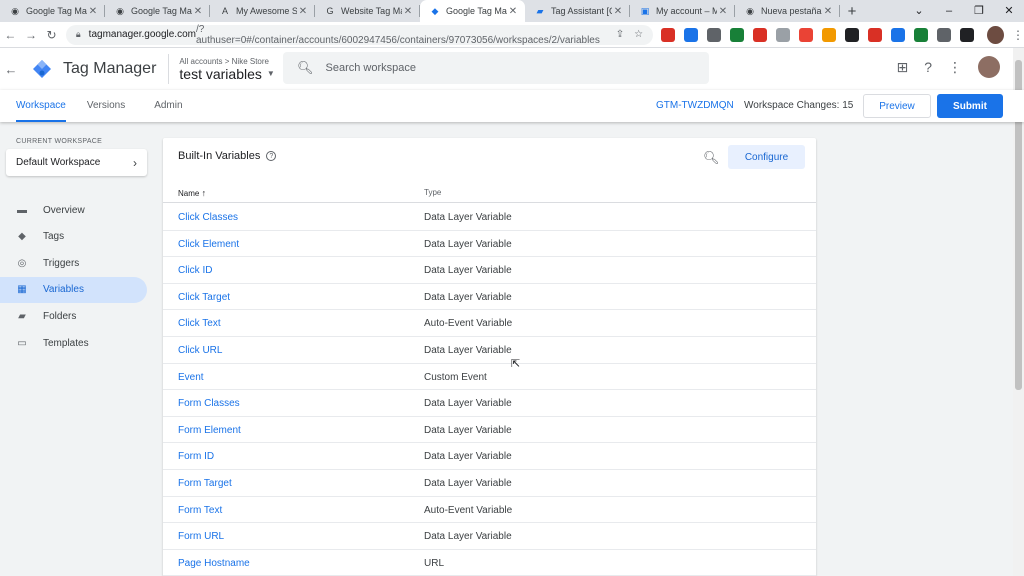 This screenshot has height=576, width=1024. I want to click on variable-name-link: Click ID, so click(195, 270).